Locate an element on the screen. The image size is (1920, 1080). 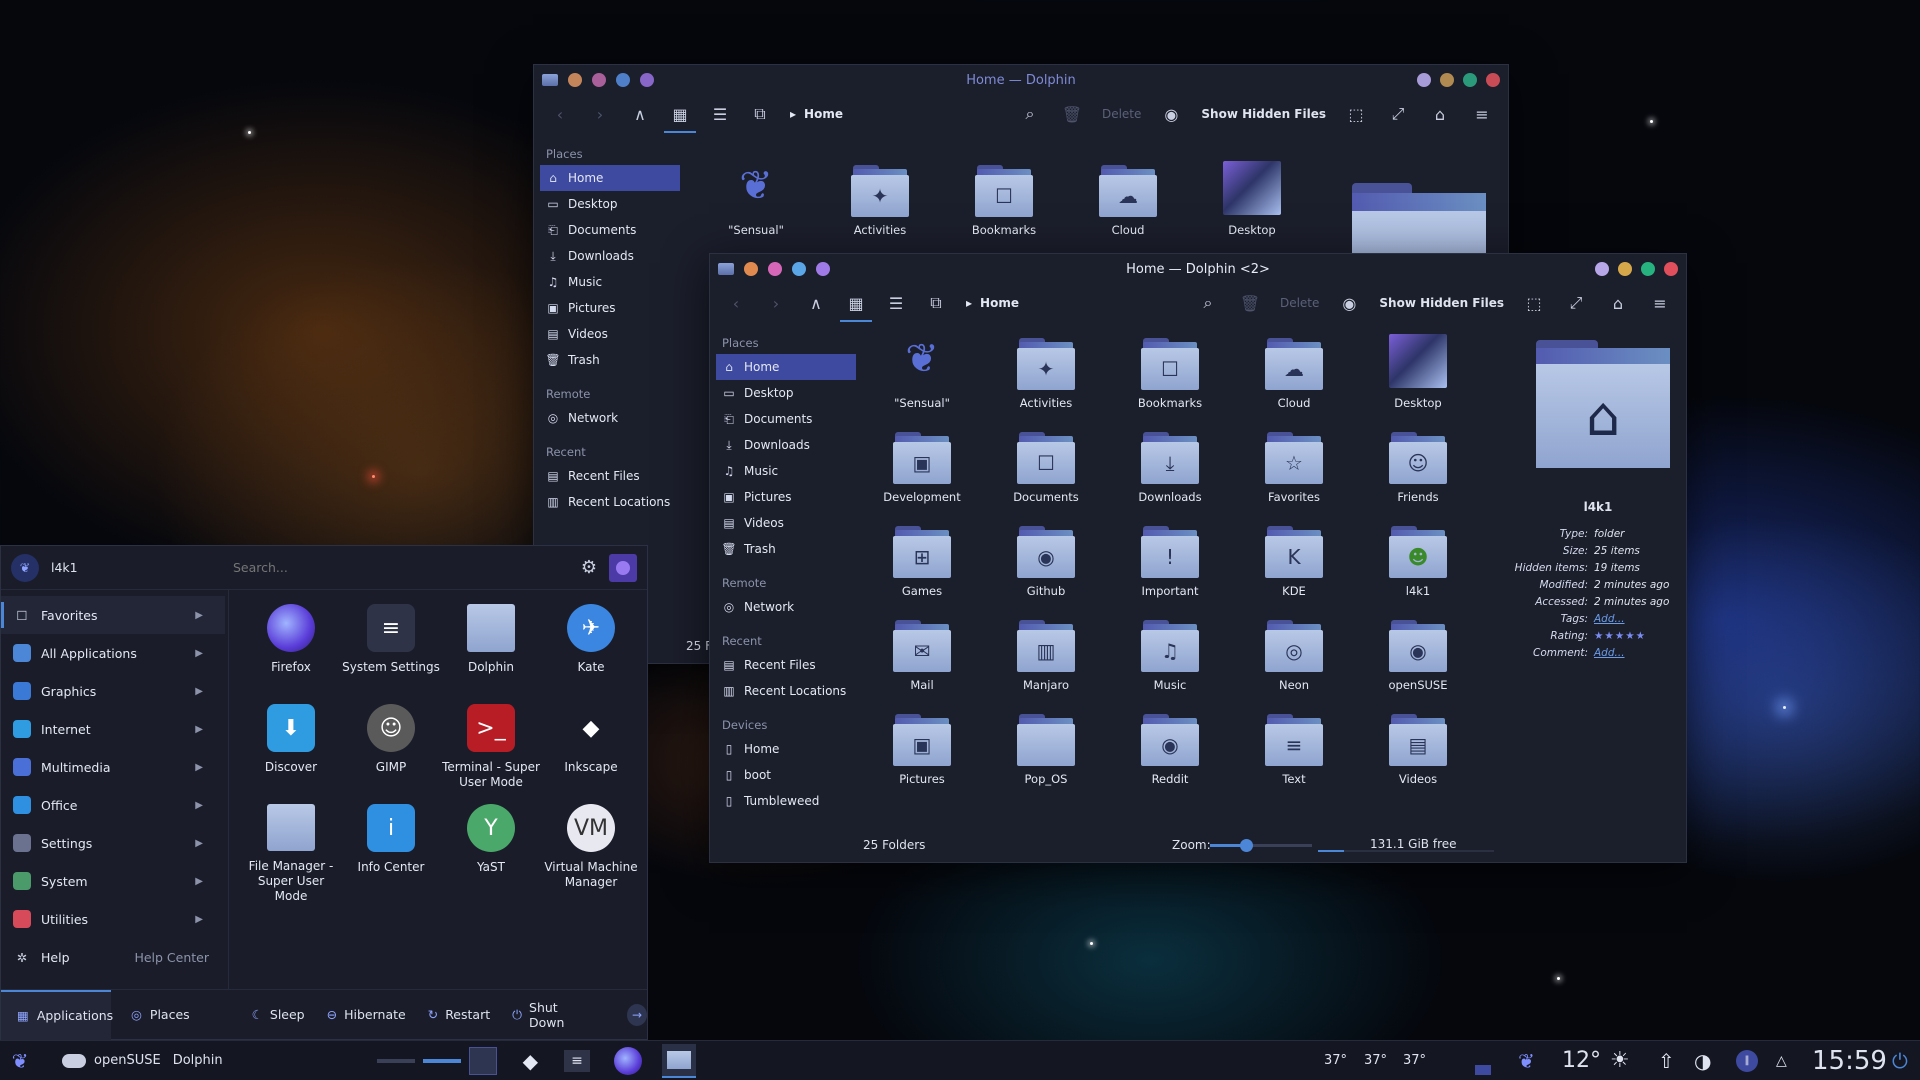
inkscape-icon: ◆ is located at coordinates (530, 1061).